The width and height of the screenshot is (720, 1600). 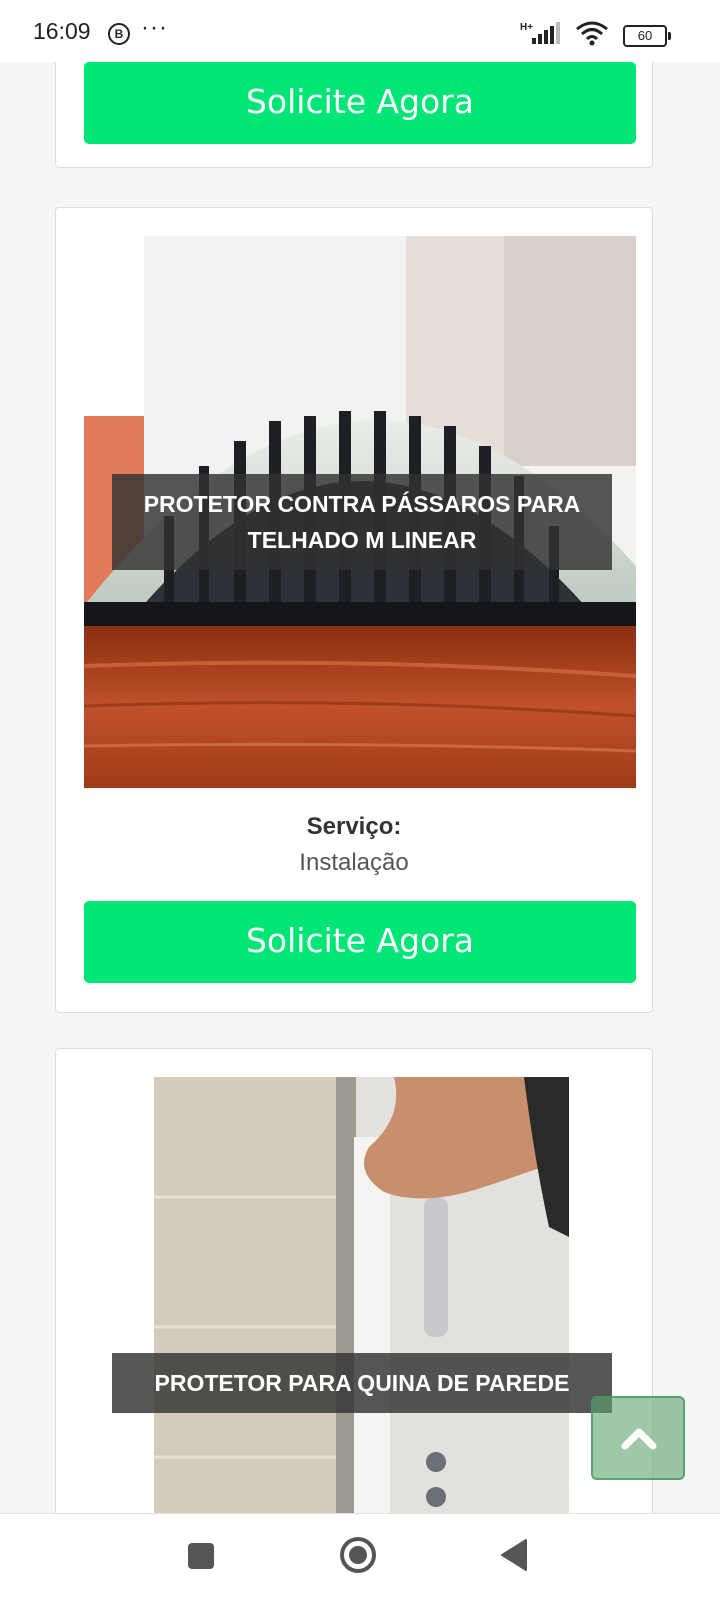 What do you see at coordinates (514, 1557) in the screenshot?
I see `back-triangle-icon` at bounding box center [514, 1557].